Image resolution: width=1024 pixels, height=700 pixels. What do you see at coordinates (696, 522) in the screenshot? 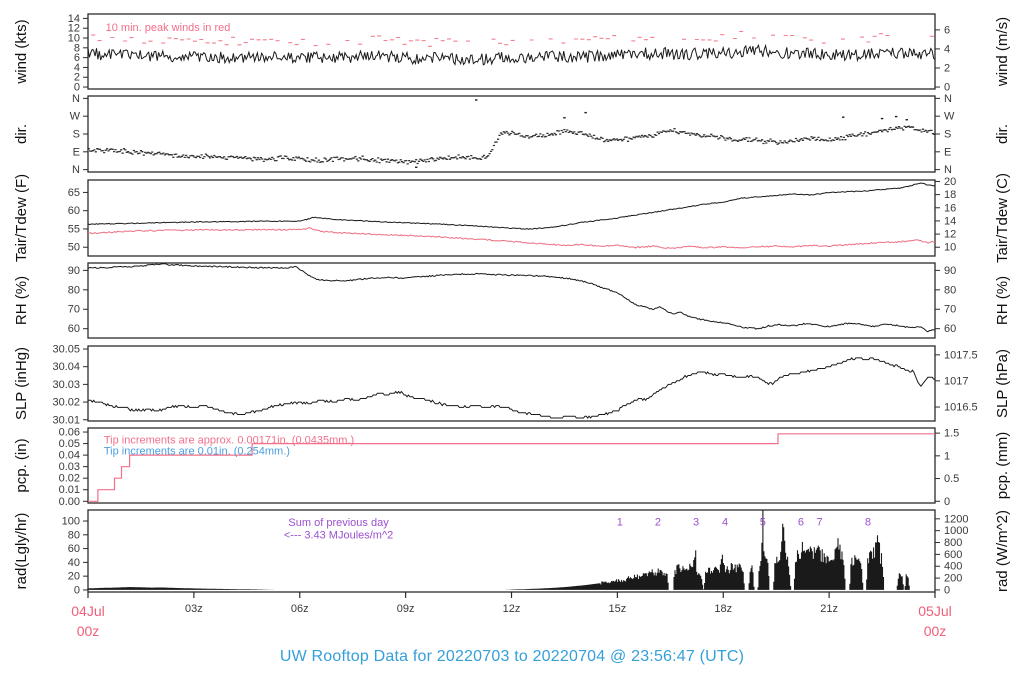
I see `annotation-rad-4: 3` at bounding box center [696, 522].